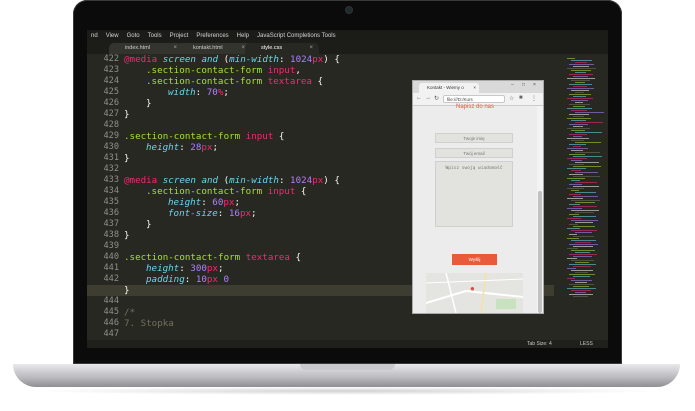  What do you see at coordinates (523, 85) in the screenshot?
I see `maximize-icon: □` at bounding box center [523, 85].